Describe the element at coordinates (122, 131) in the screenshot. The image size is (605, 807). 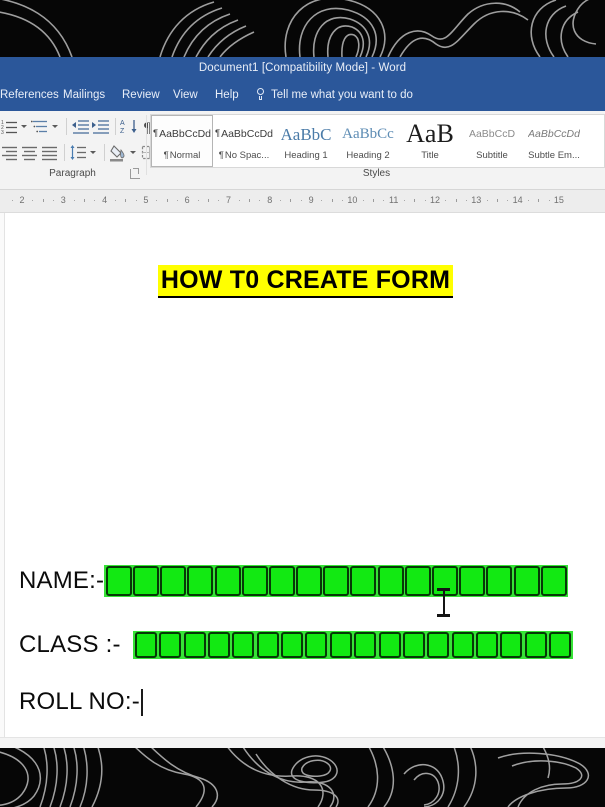
I see `svg-text: Z` at that location.